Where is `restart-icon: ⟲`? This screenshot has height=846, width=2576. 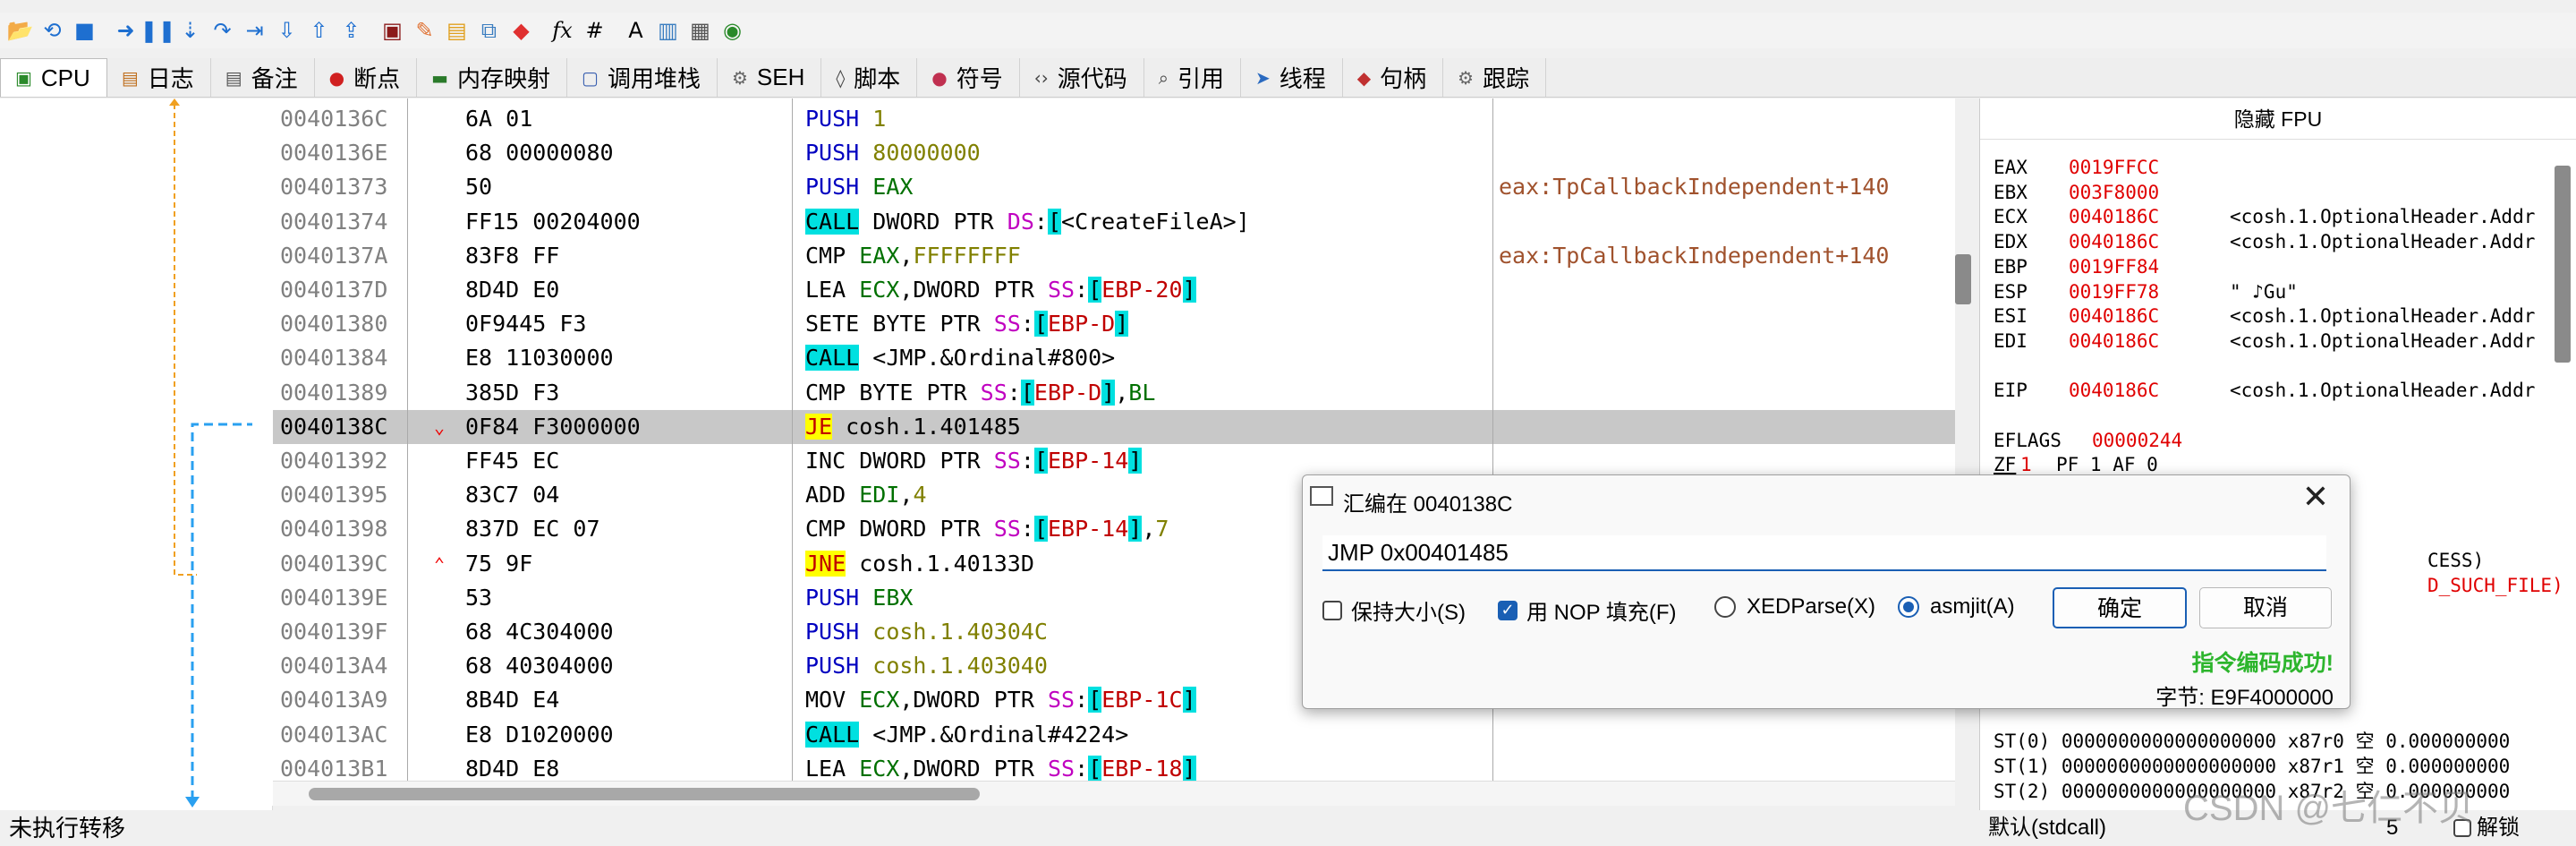 restart-icon: ⟲ is located at coordinates (52, 31).